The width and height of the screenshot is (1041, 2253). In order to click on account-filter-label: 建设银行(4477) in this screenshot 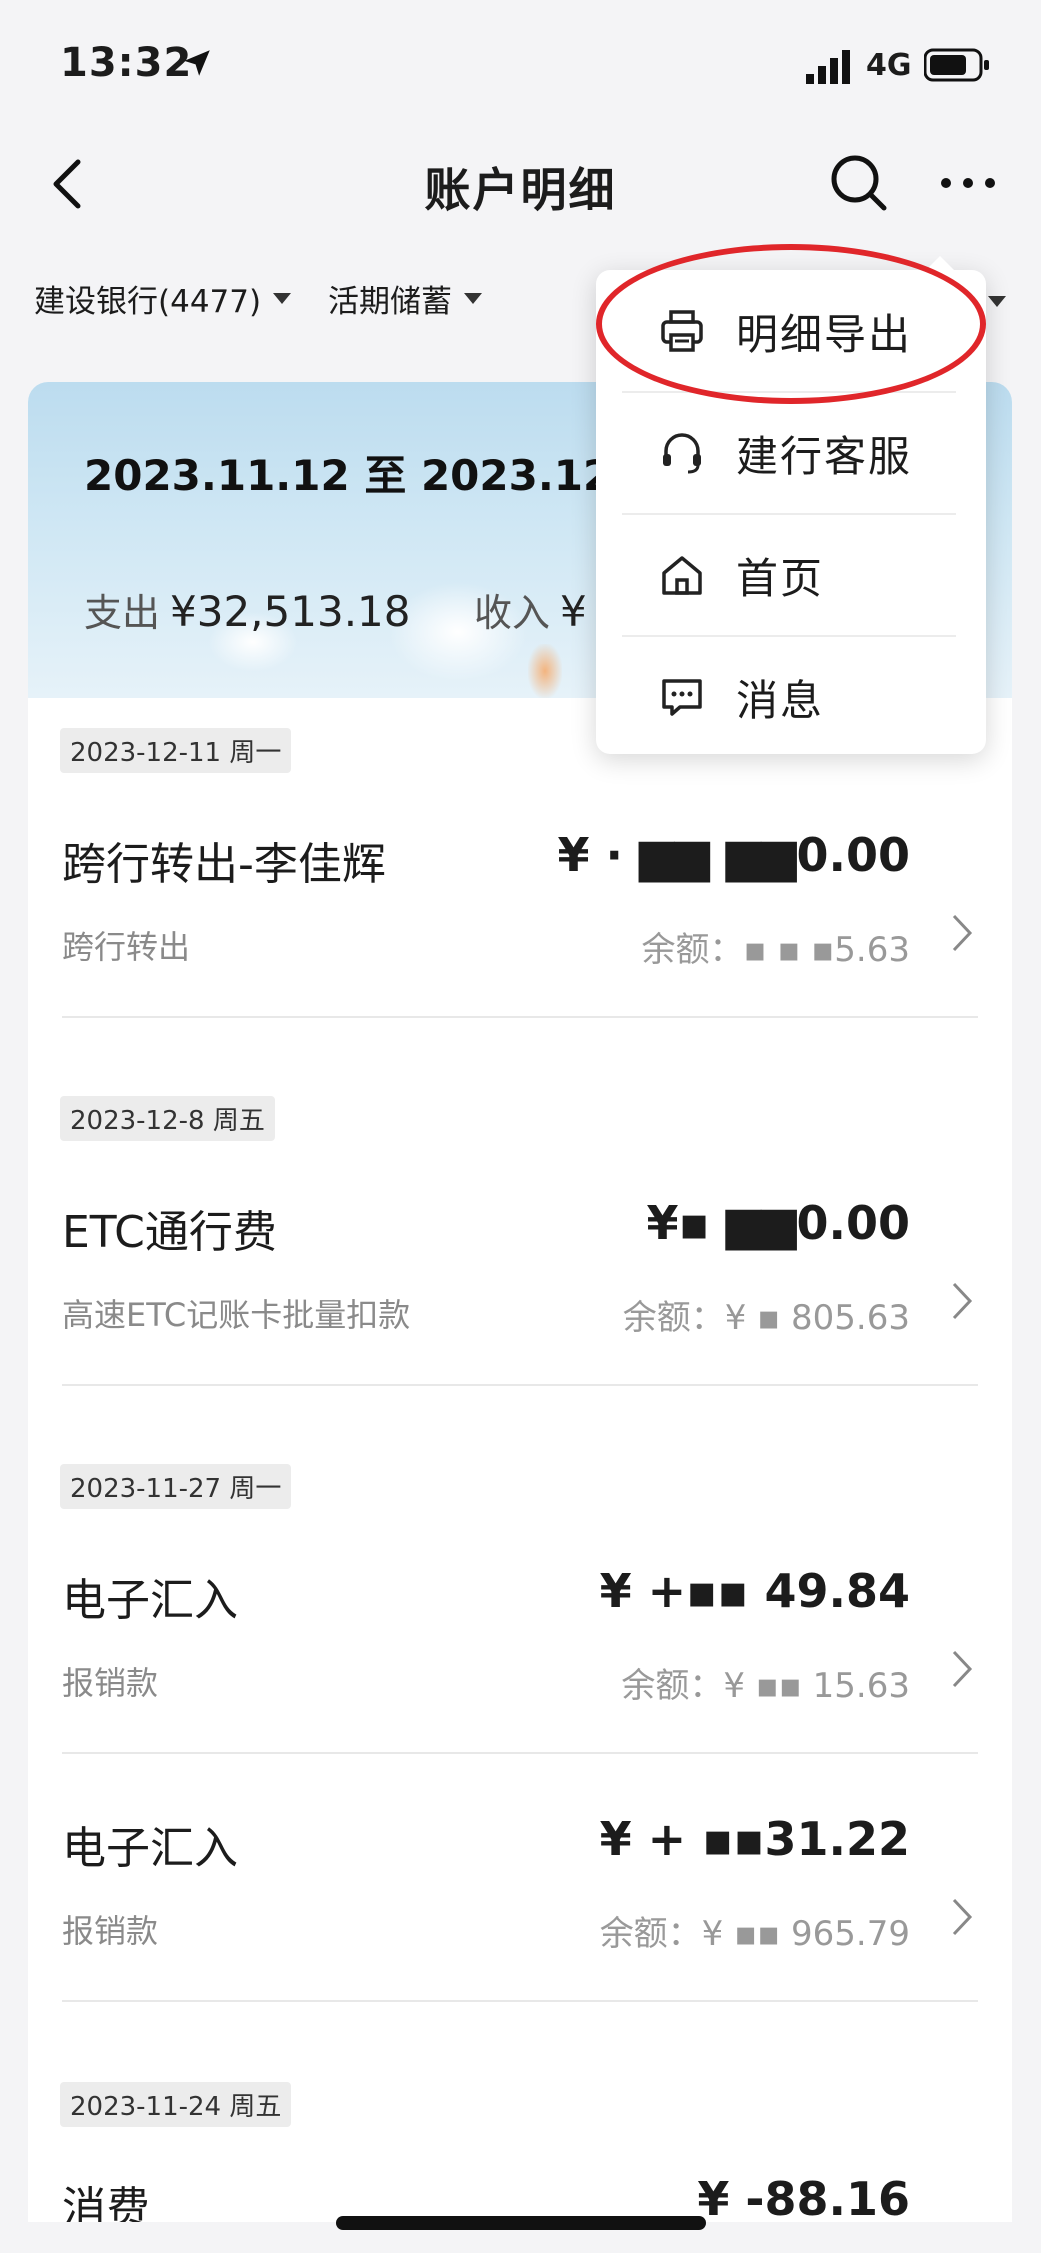, I will do `click(148, 302)`.